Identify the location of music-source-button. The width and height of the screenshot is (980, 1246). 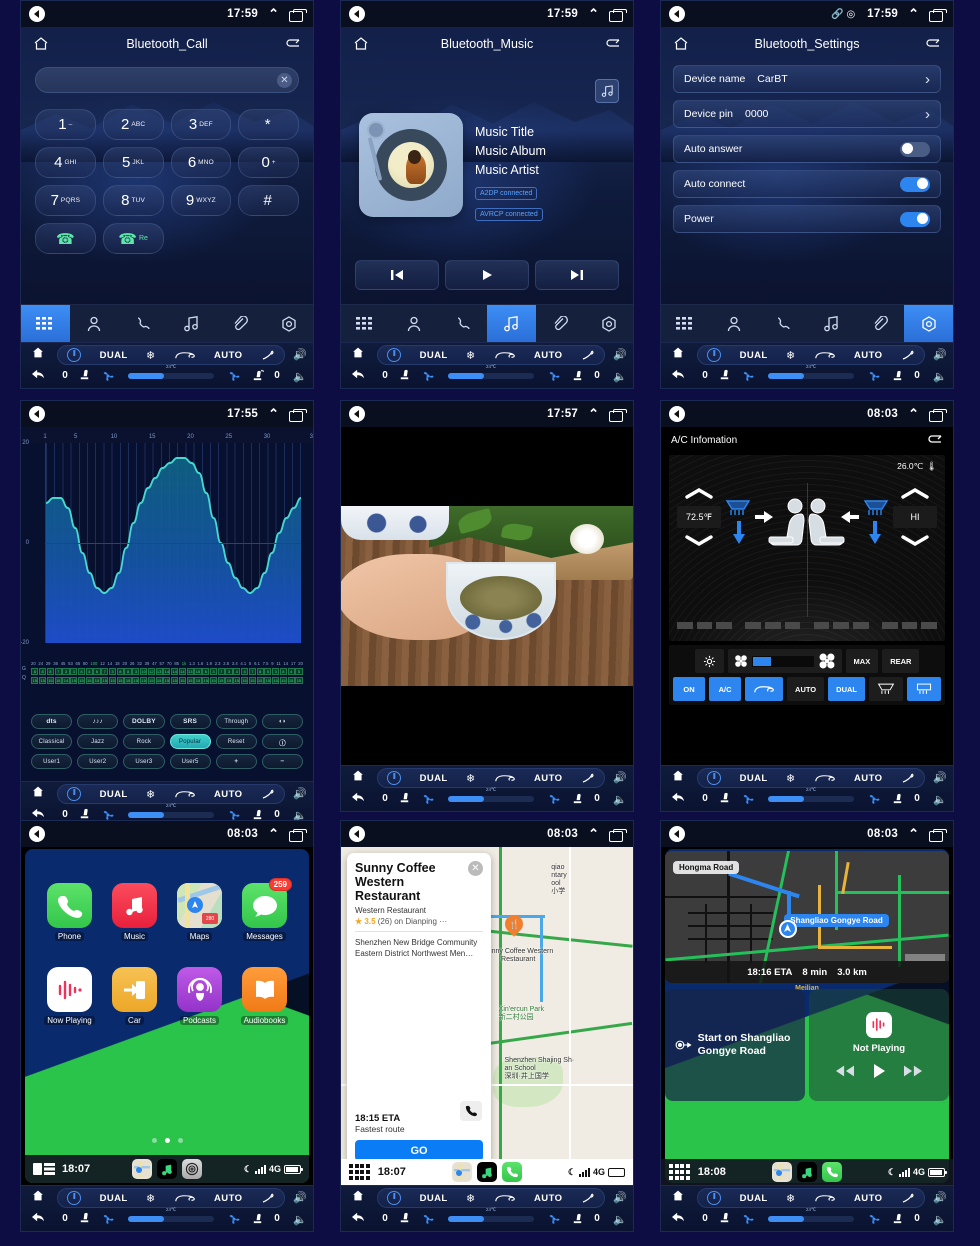
(607, 91).